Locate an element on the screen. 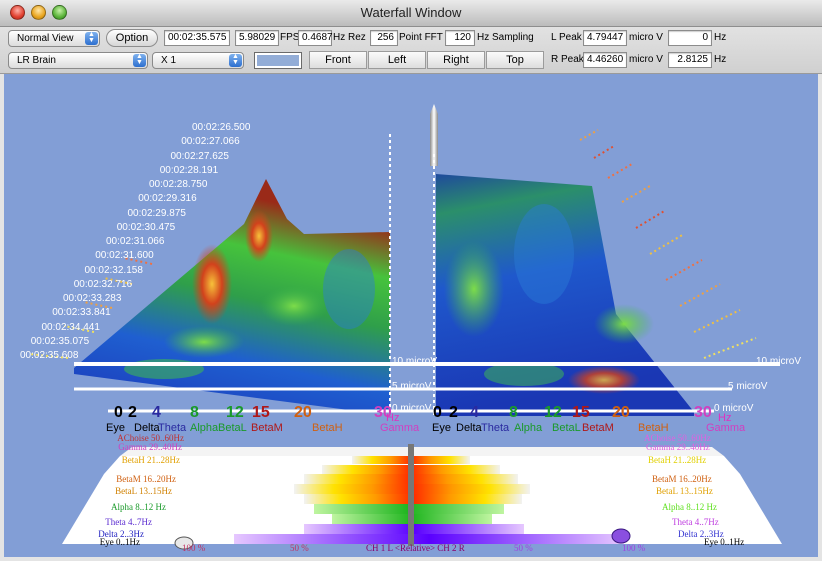 The height and width of the screenshot is (561, 822). time-label: 00:02:35.075 is located at coordinates (60, 341).